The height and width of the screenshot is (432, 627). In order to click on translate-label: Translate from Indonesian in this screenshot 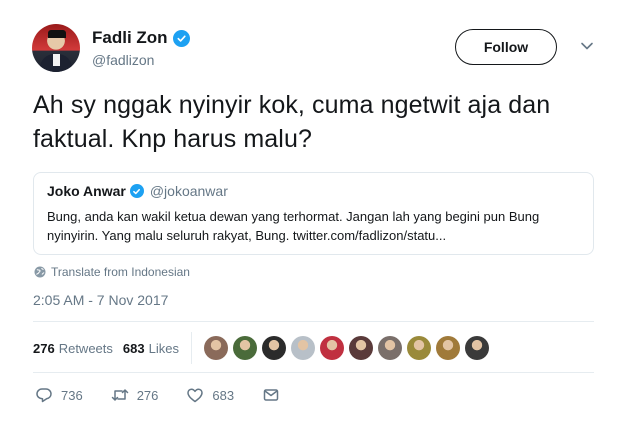, I will do `click(120, 272)`.